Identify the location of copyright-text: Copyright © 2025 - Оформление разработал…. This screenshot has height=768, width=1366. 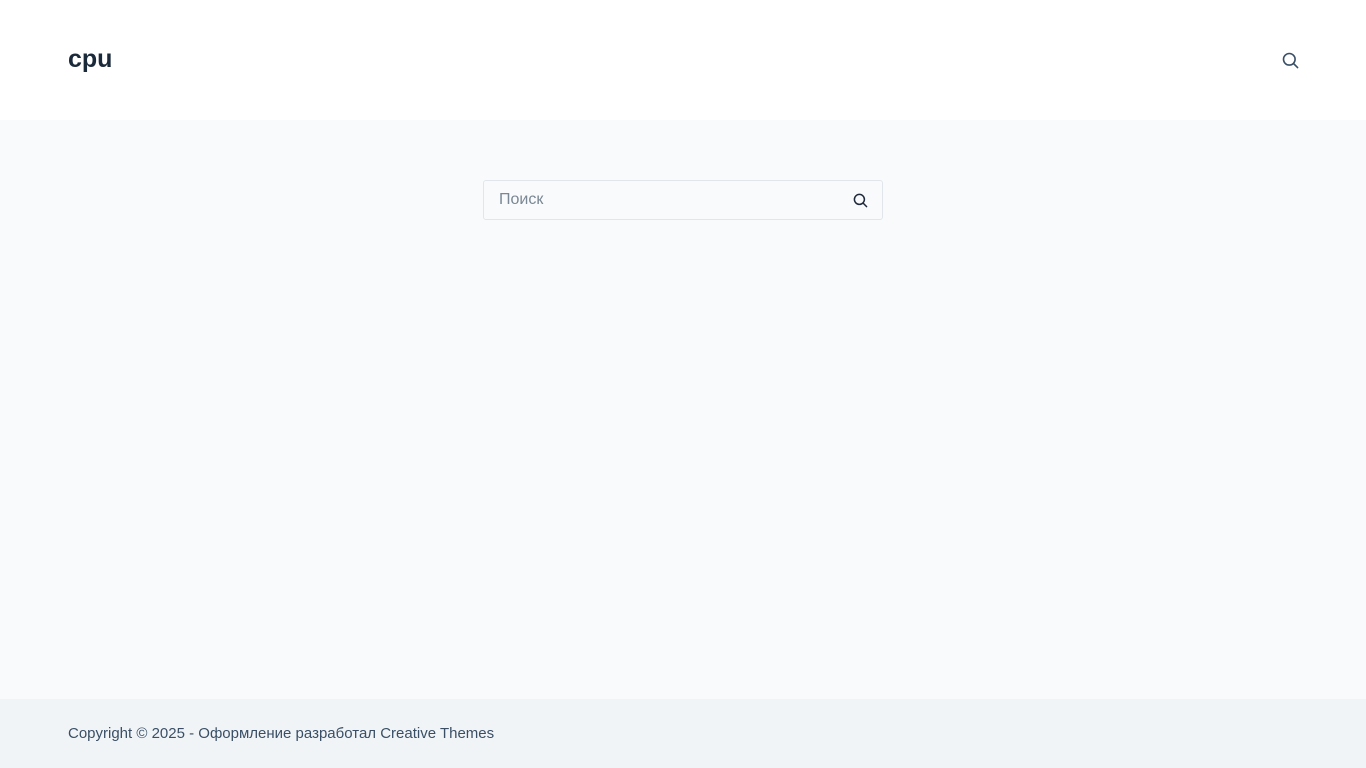
(281, 734).